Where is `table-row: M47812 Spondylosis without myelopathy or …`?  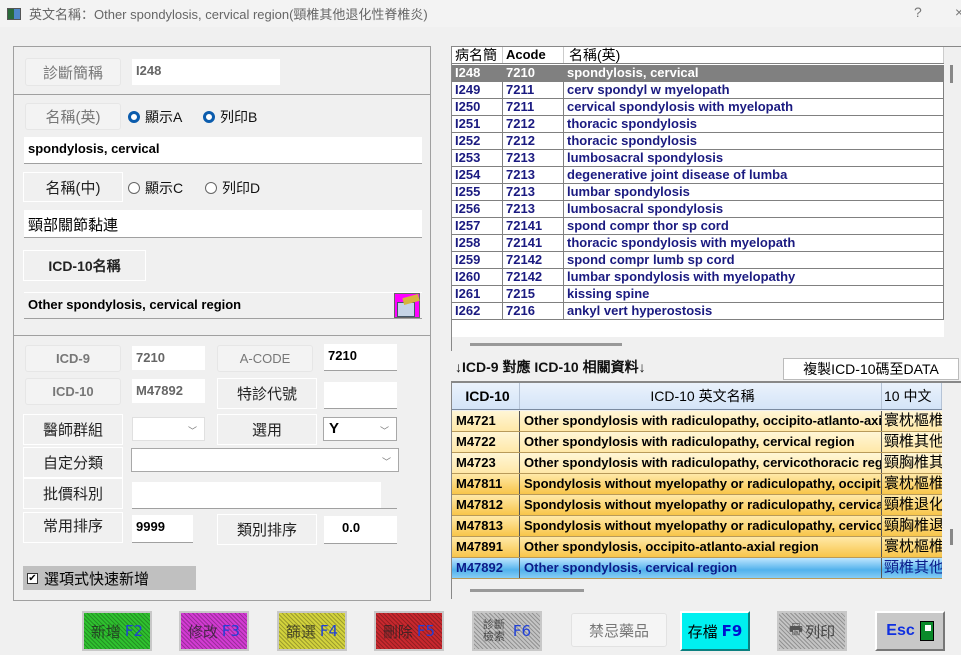
table-row: M47812 Spondylosis without myelopathy or … is located at coordinates (697, 505).